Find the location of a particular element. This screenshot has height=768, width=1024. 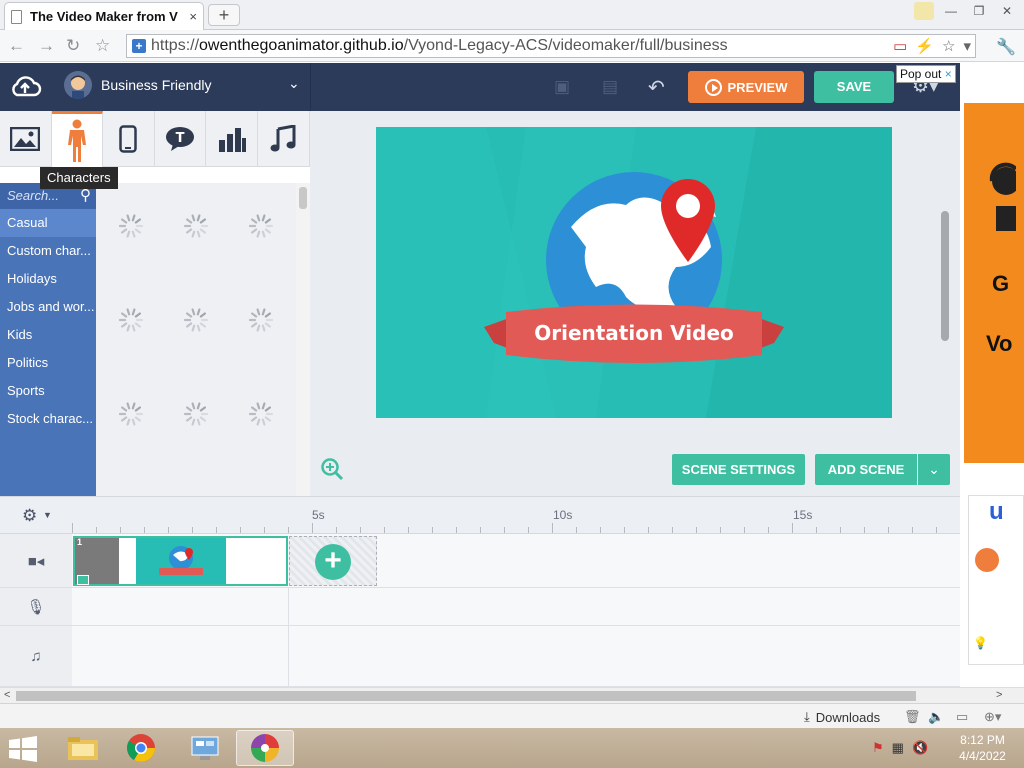

pinwheel-app-taskbar-icon is located at coordinates (265, 748).